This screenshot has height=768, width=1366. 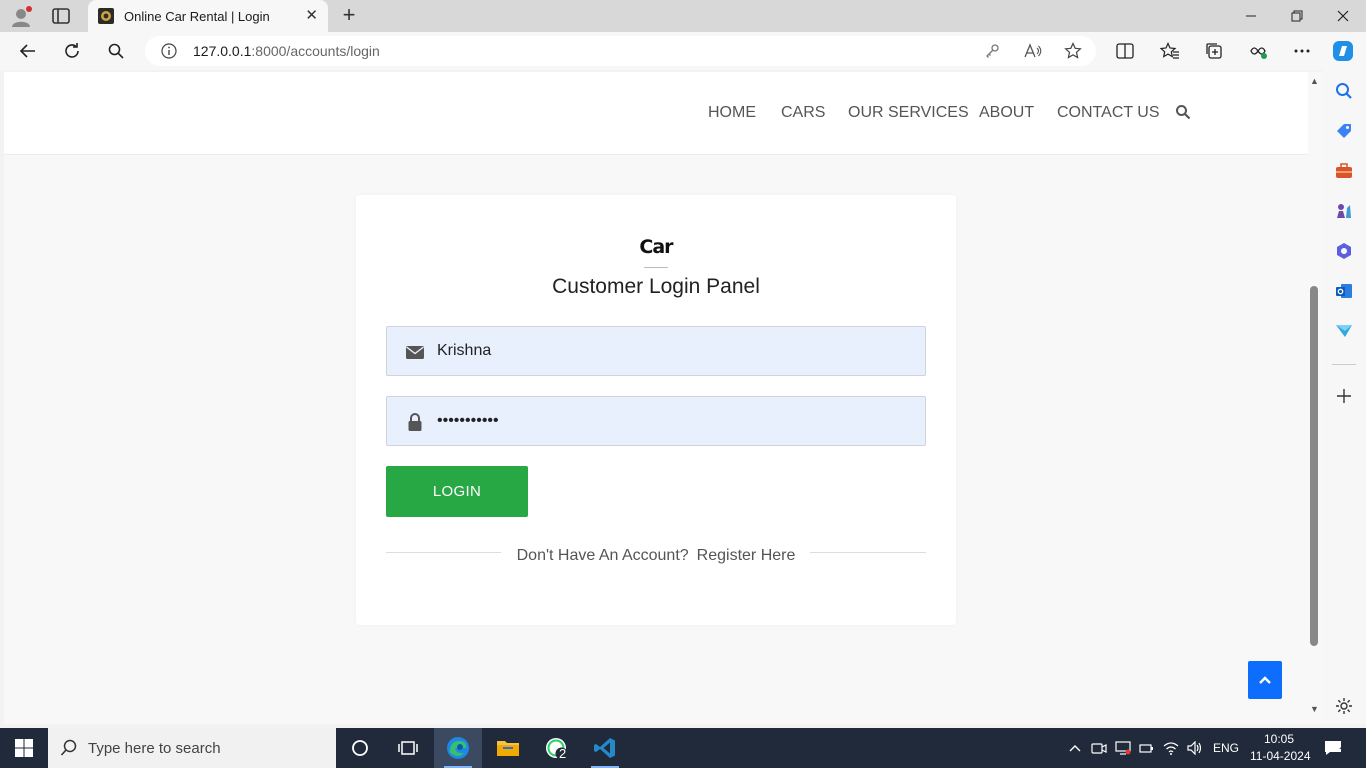 I want to click on scroll-up-arrow-icon: ▲, so click(x=1314, y=81).